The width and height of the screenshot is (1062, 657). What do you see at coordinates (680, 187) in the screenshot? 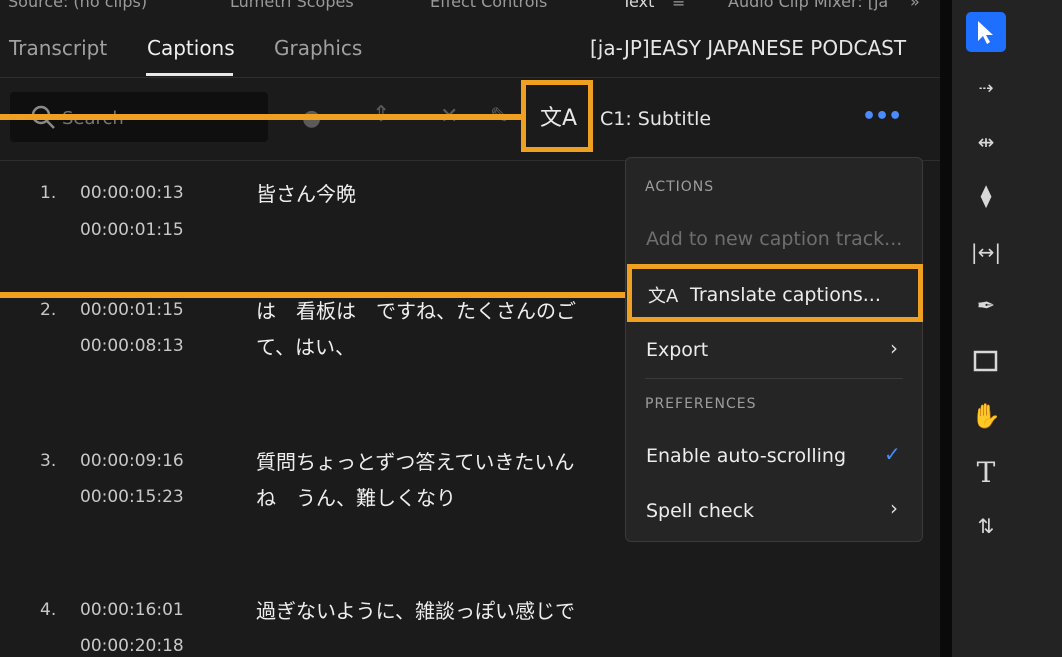
I see `menu-section-header: ACTIONS` at bounding box center [680, 187].